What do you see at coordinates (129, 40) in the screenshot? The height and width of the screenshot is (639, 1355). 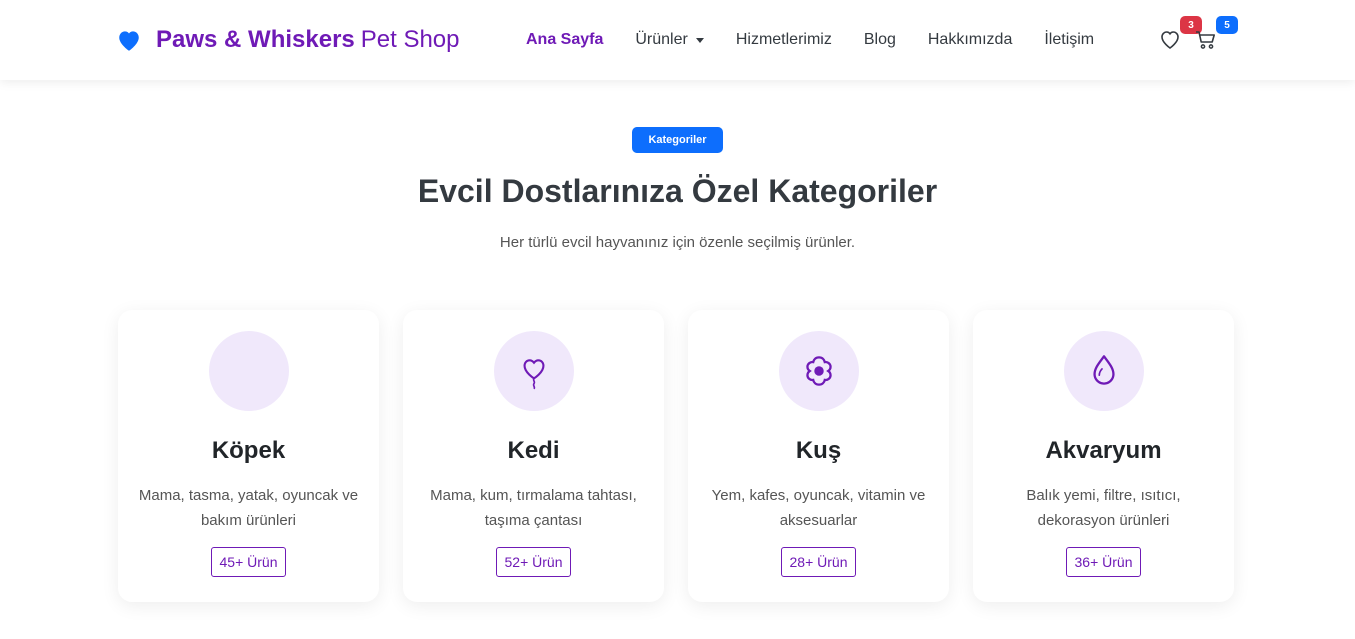 I see `heart-icon` at bounding box center [129, 40].